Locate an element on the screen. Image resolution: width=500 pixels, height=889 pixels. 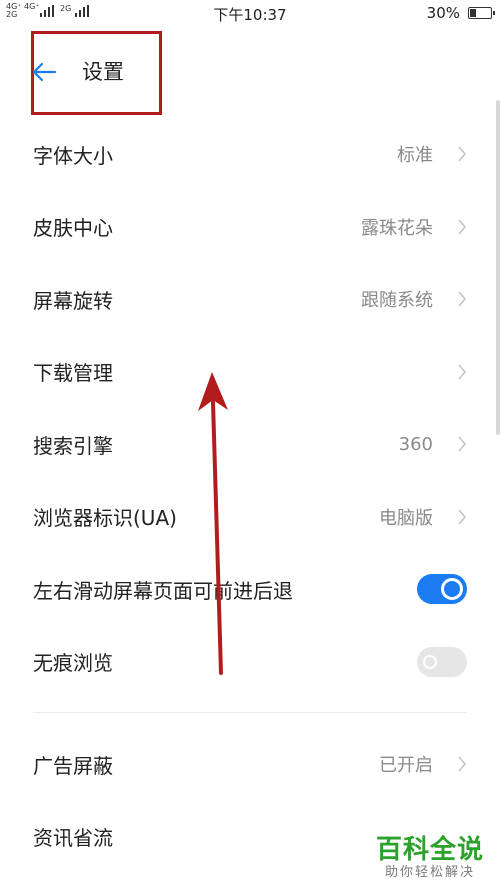
header: 设置 is located at coordinates (250, 73).